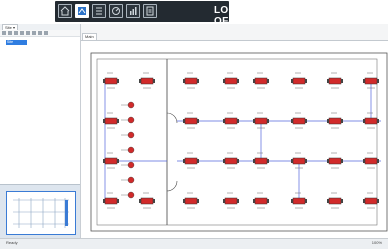  Describe the element at coordinates (116, 11) in the screenshot. I see `gauge-icon` at that location.